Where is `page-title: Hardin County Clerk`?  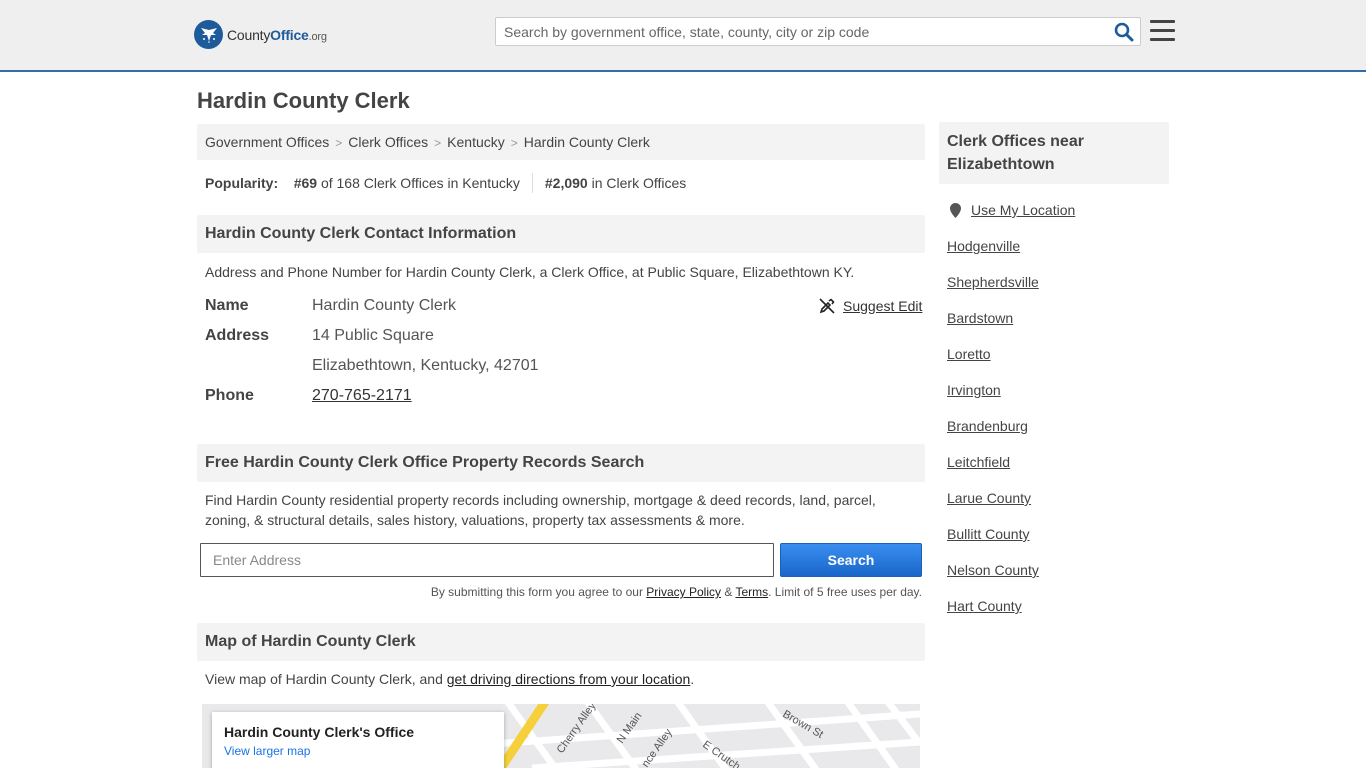 page-title: Hardin County Clerk is located at coordinates (303, 100).